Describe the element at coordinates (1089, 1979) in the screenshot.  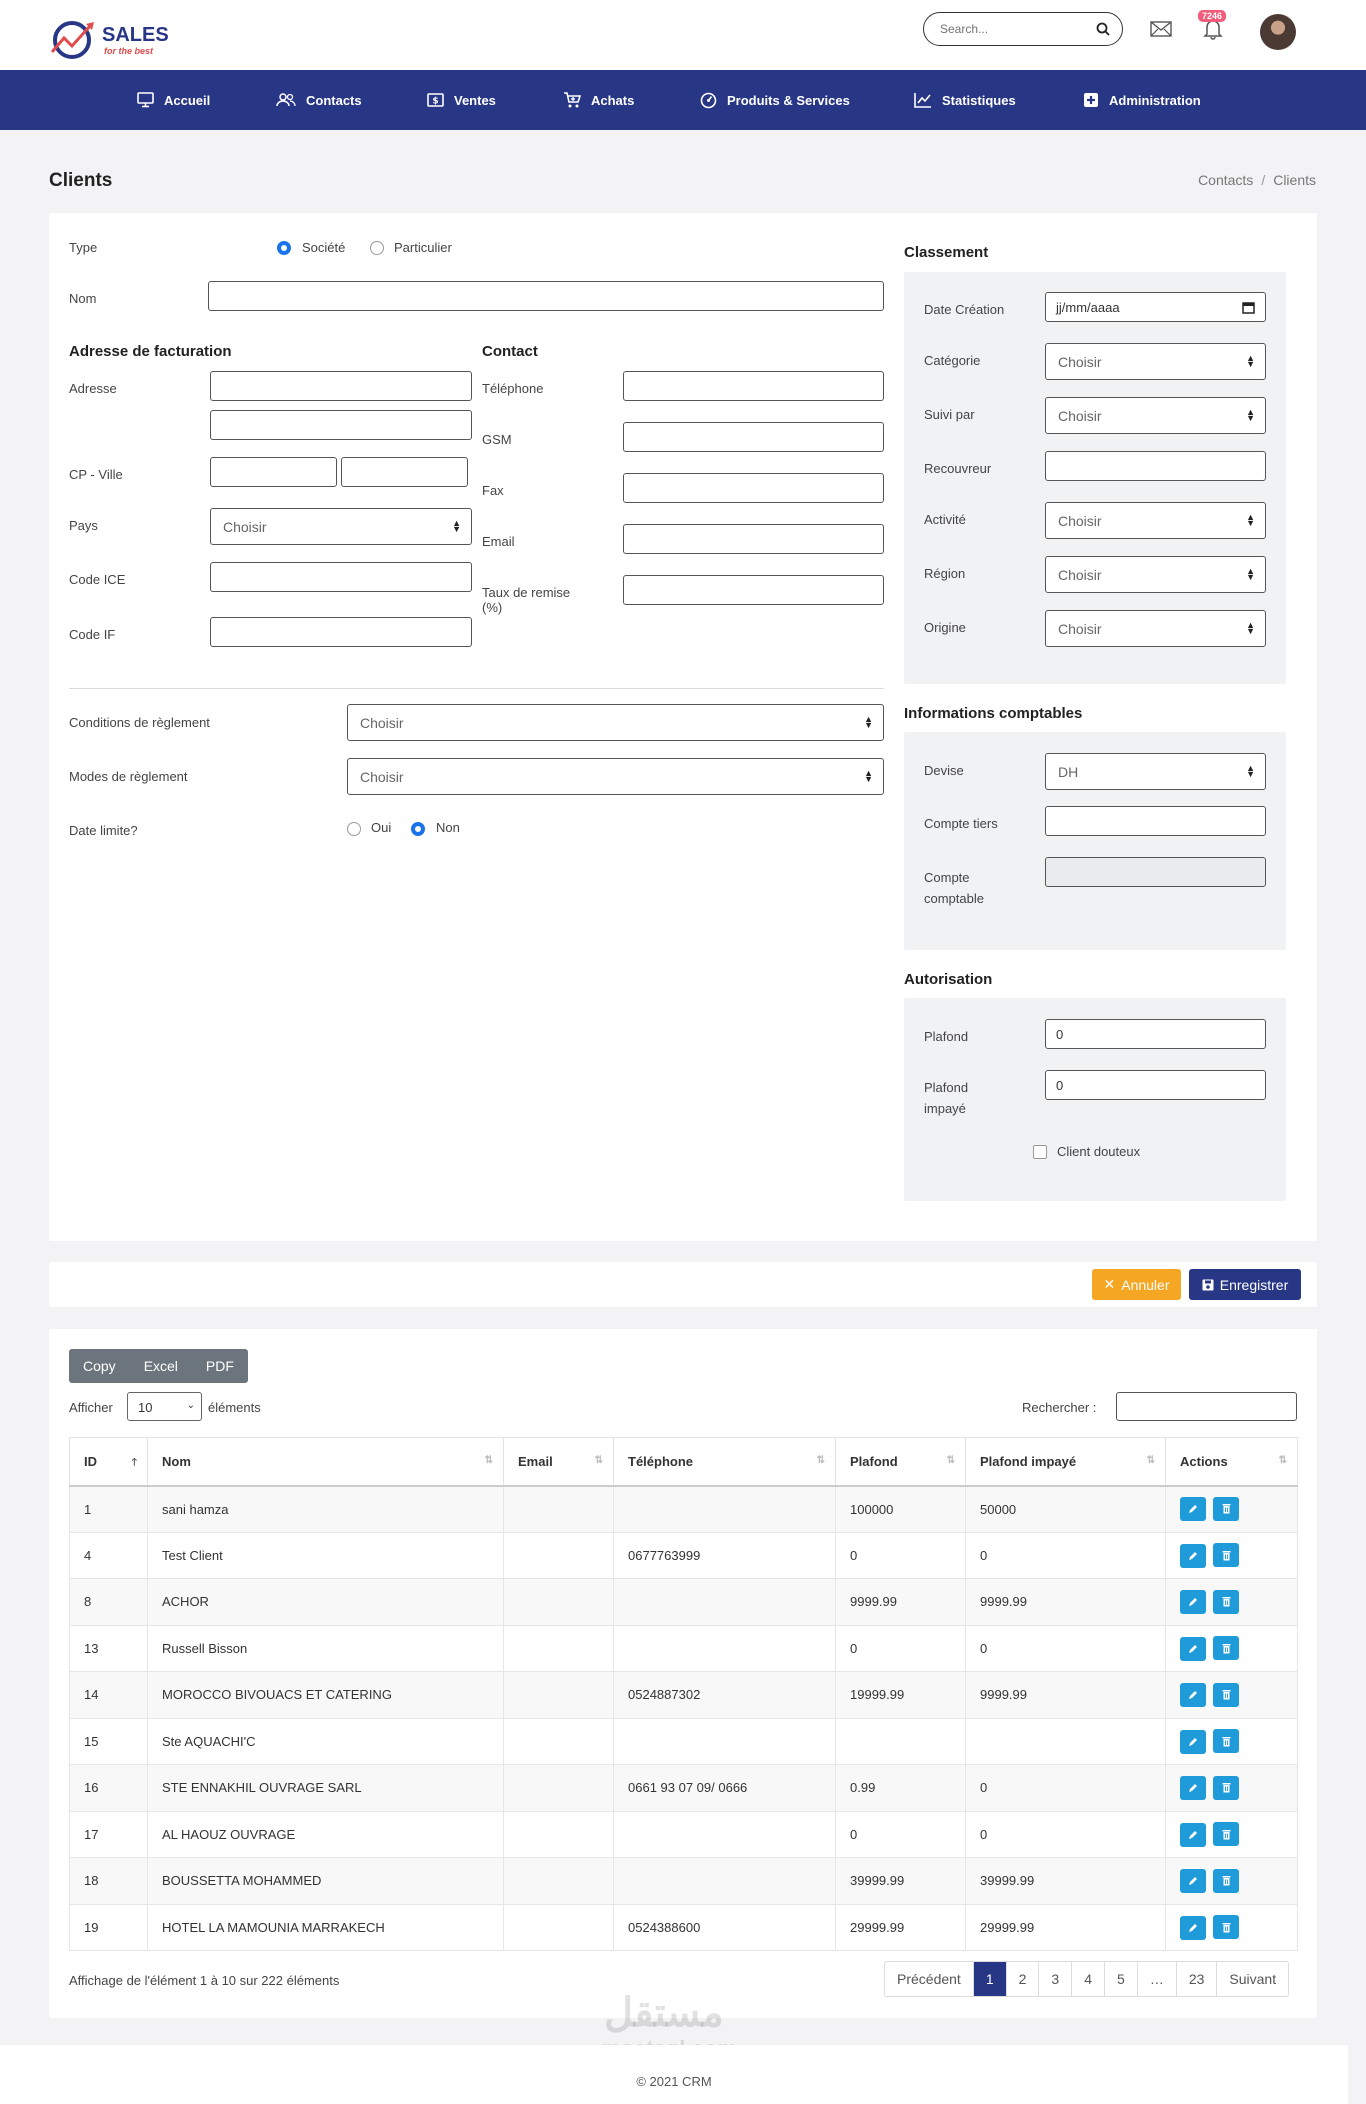
I see `pagination-page: 4` at that location.